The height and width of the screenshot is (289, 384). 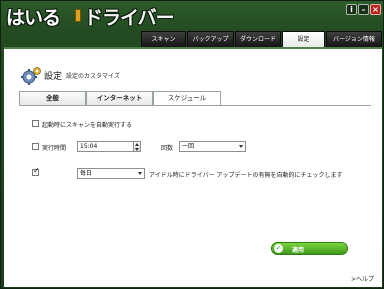 I want to click on logo-katakana: ドライバー, so click(x=129, y=18).